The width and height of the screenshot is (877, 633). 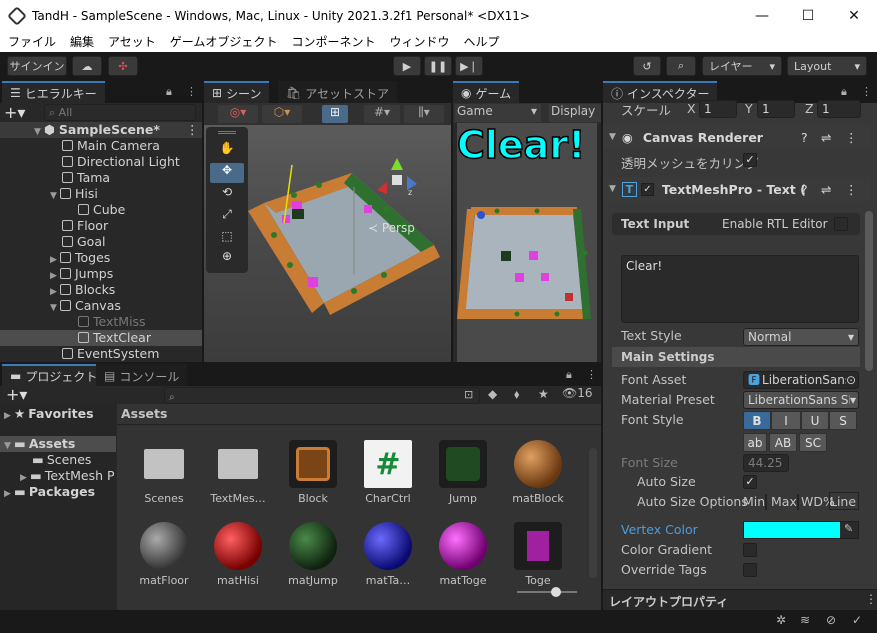 What do you see at coordinates (227, 217) in the screenshot?
I see `scale-tool-icon: ⤢` at bounding box center [227, 217].